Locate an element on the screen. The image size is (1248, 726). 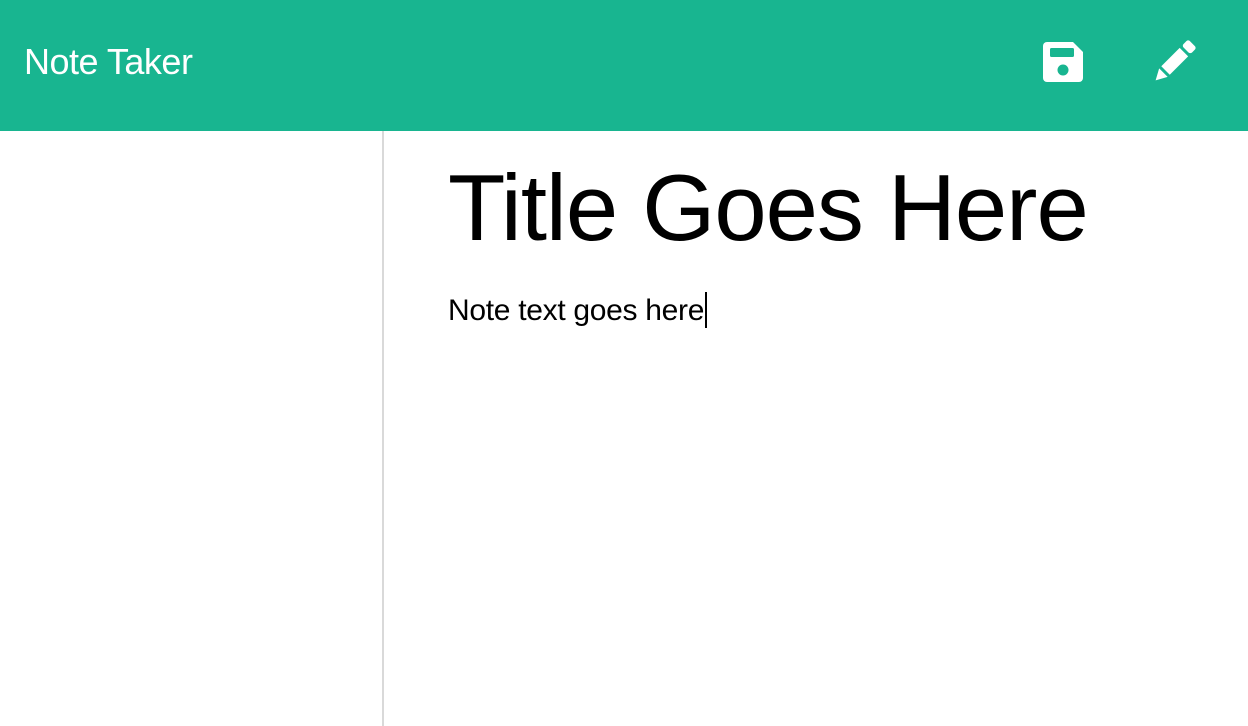
note-text-area: Note text goes here is located at coordinates (578, 311).